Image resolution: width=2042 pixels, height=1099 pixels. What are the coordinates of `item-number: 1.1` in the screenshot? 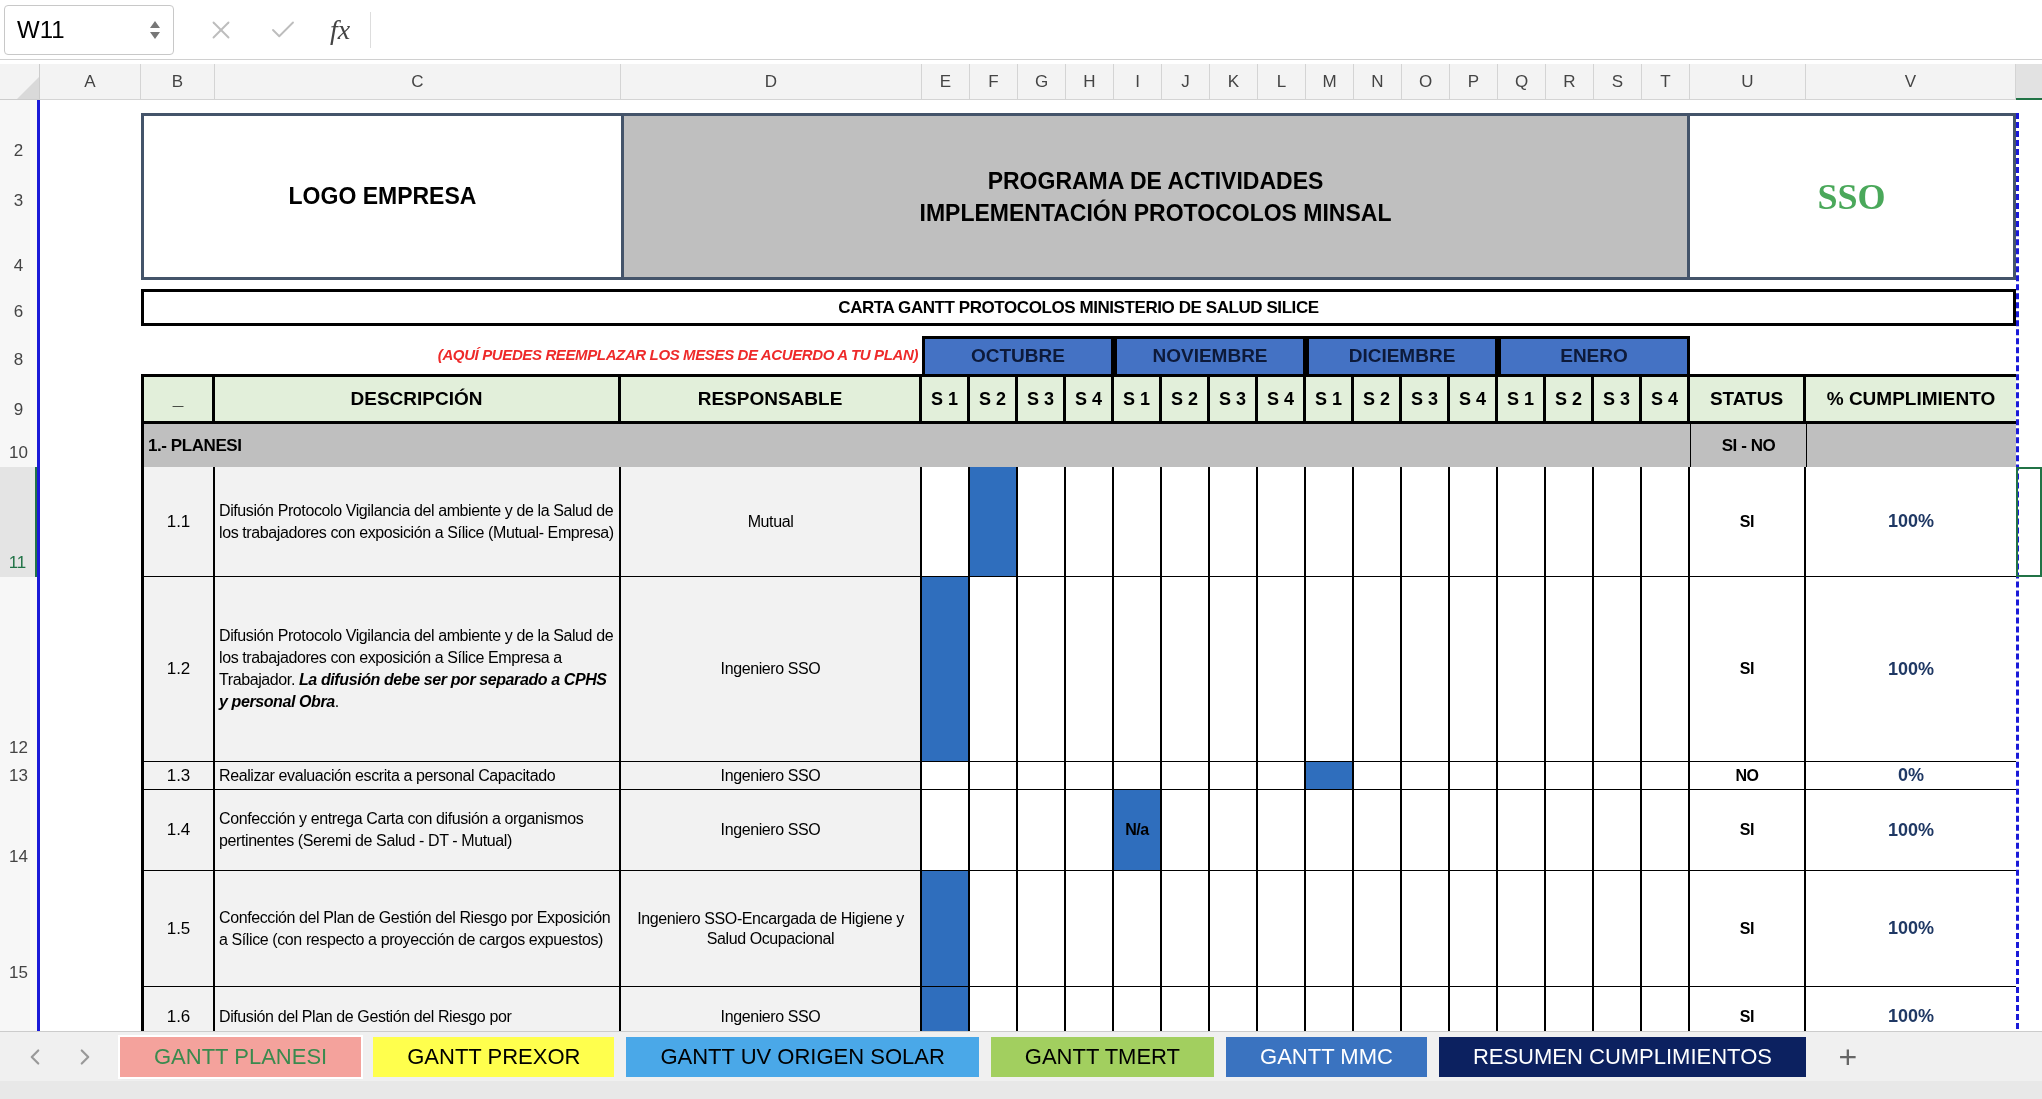 It's located at (178, 522).